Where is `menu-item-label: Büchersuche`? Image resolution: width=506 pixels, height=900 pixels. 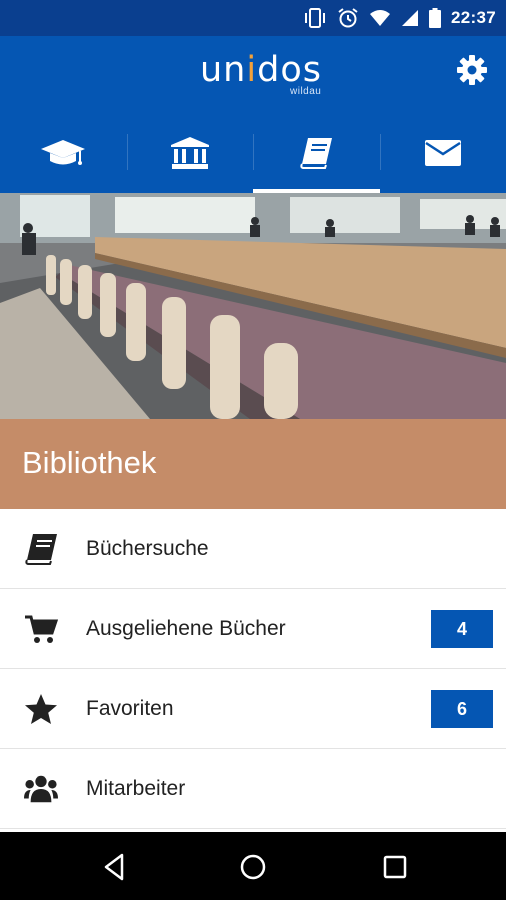 menu-item-label: Büchersuche is located at coordinates (147, 548).